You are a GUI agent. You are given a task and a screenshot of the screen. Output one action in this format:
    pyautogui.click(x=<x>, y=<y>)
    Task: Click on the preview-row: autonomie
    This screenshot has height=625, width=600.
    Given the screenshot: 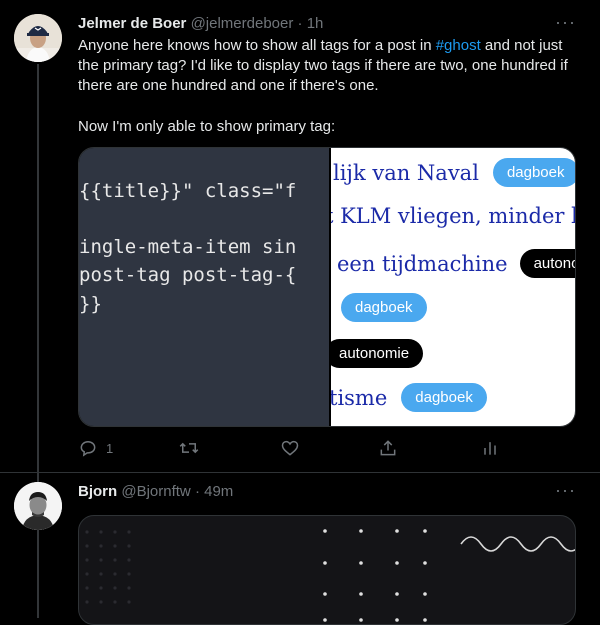 What is the action you would take?
    pyautogui.click(x=377, y=353)
    